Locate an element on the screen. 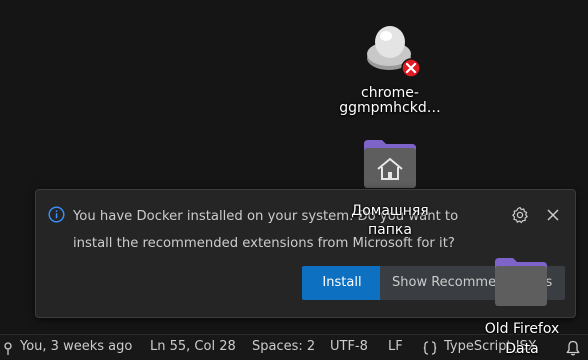 The height and width of the screenshot is (360, 588). status-eol: LF is located at coordinates (395, 346).